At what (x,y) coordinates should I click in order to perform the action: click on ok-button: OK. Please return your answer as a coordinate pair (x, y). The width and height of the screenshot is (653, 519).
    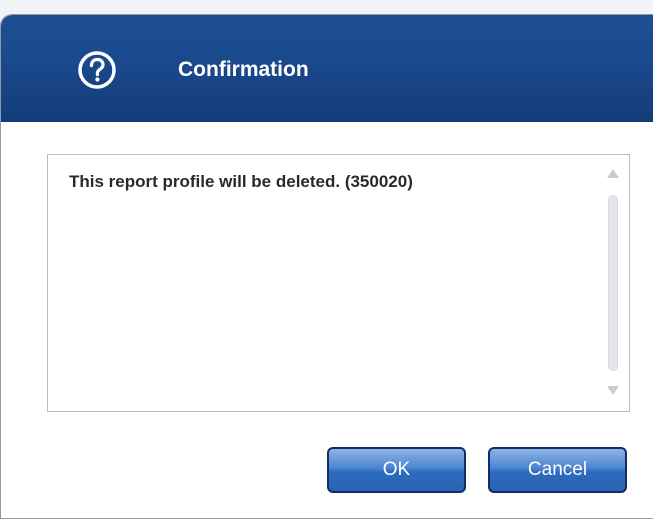
    Looking at the image, I should click on (396, 470).